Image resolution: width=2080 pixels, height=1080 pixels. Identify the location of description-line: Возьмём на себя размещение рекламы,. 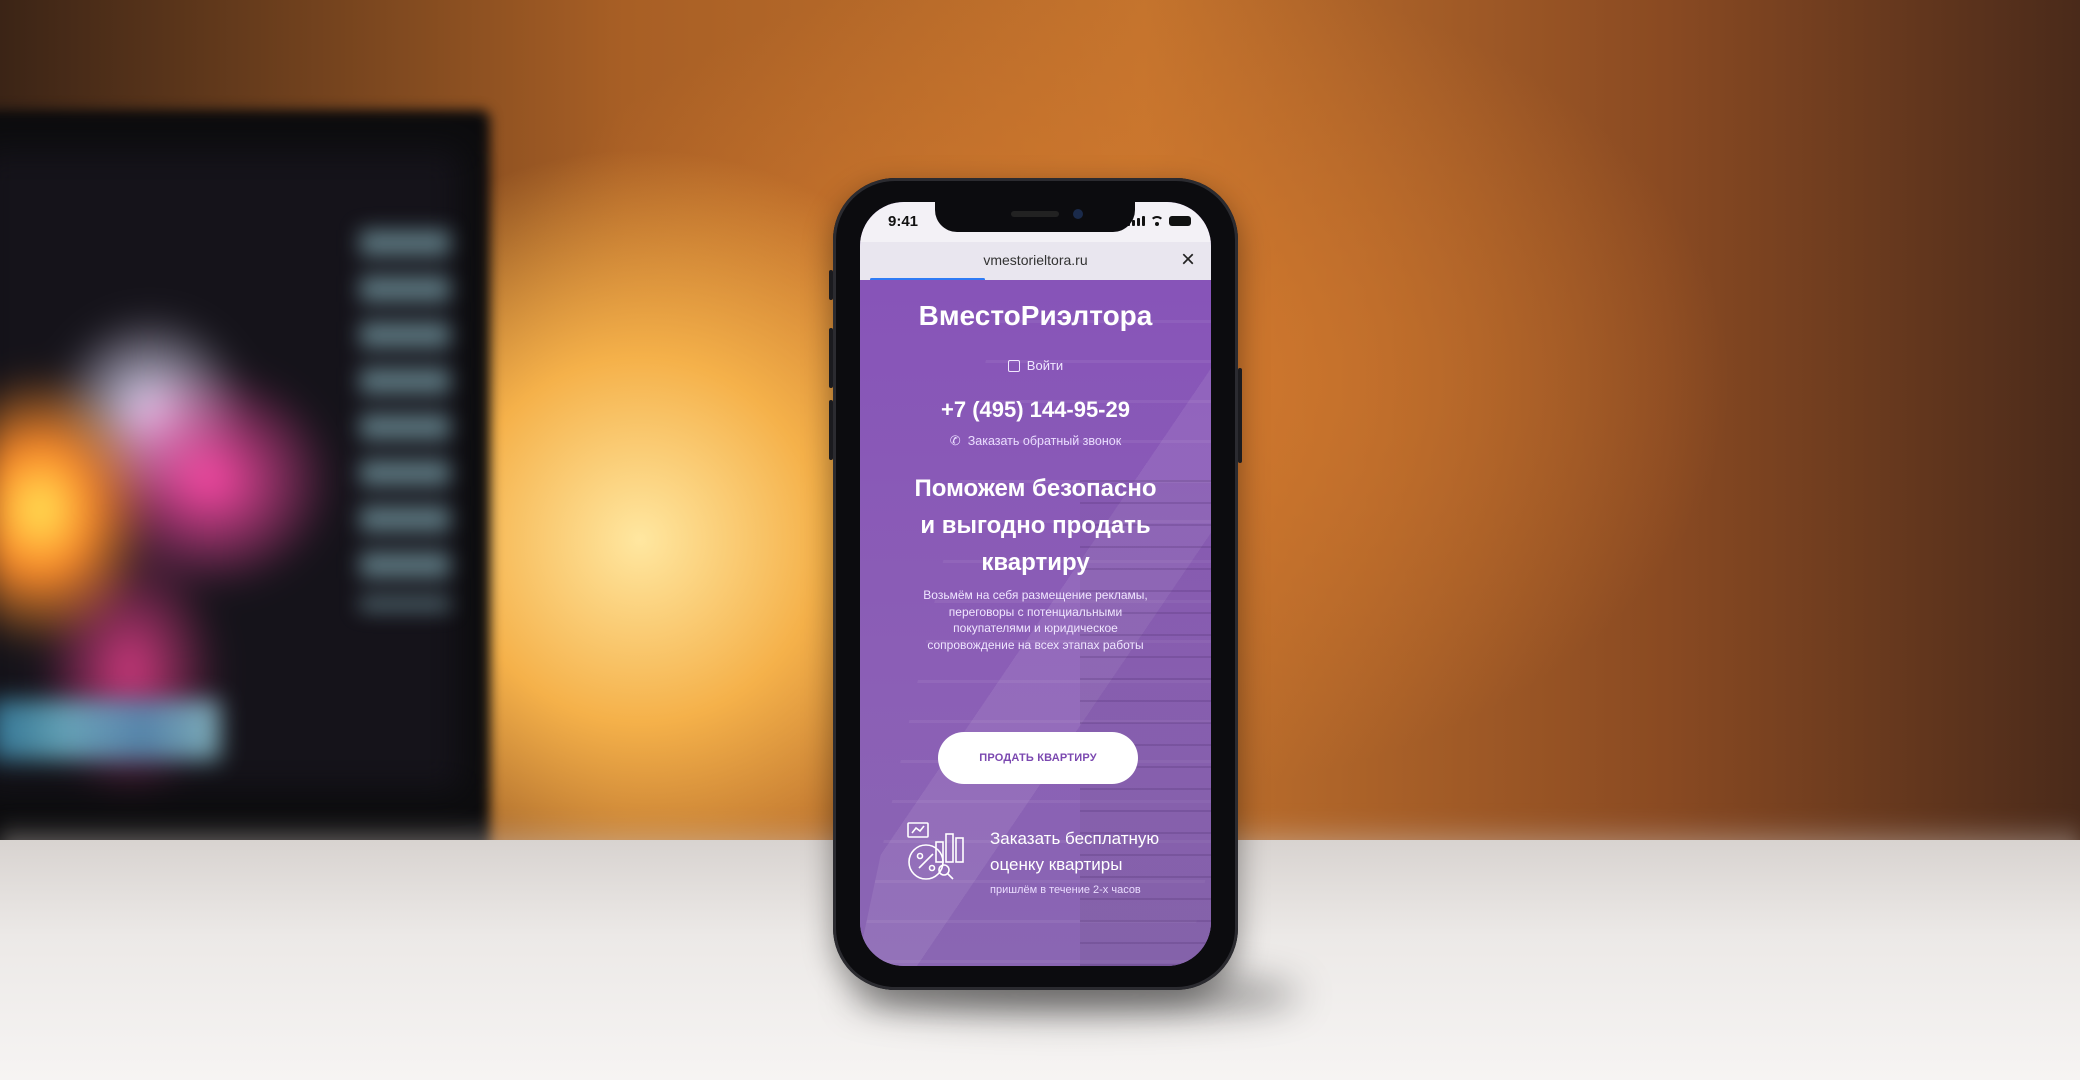
(1035, 595).